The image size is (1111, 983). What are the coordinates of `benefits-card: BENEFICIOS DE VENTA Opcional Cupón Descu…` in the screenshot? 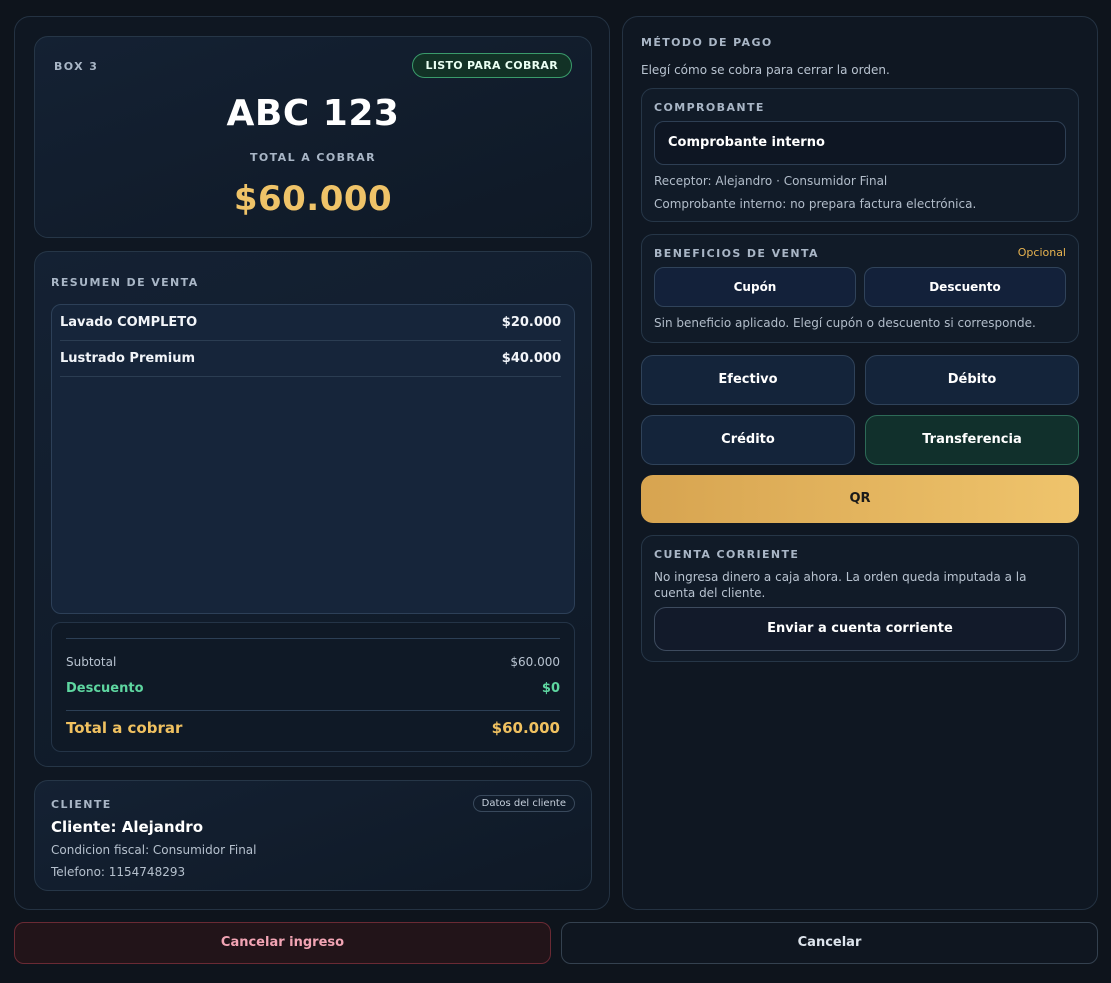 It's located at (860, 288).